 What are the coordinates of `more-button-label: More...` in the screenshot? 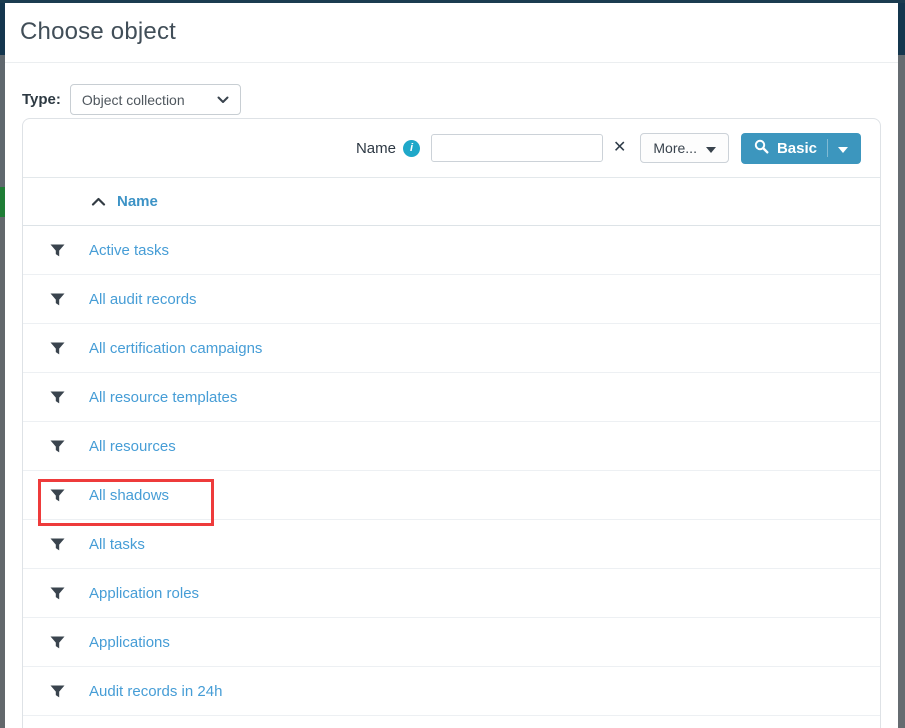 It's located at (675, 148).